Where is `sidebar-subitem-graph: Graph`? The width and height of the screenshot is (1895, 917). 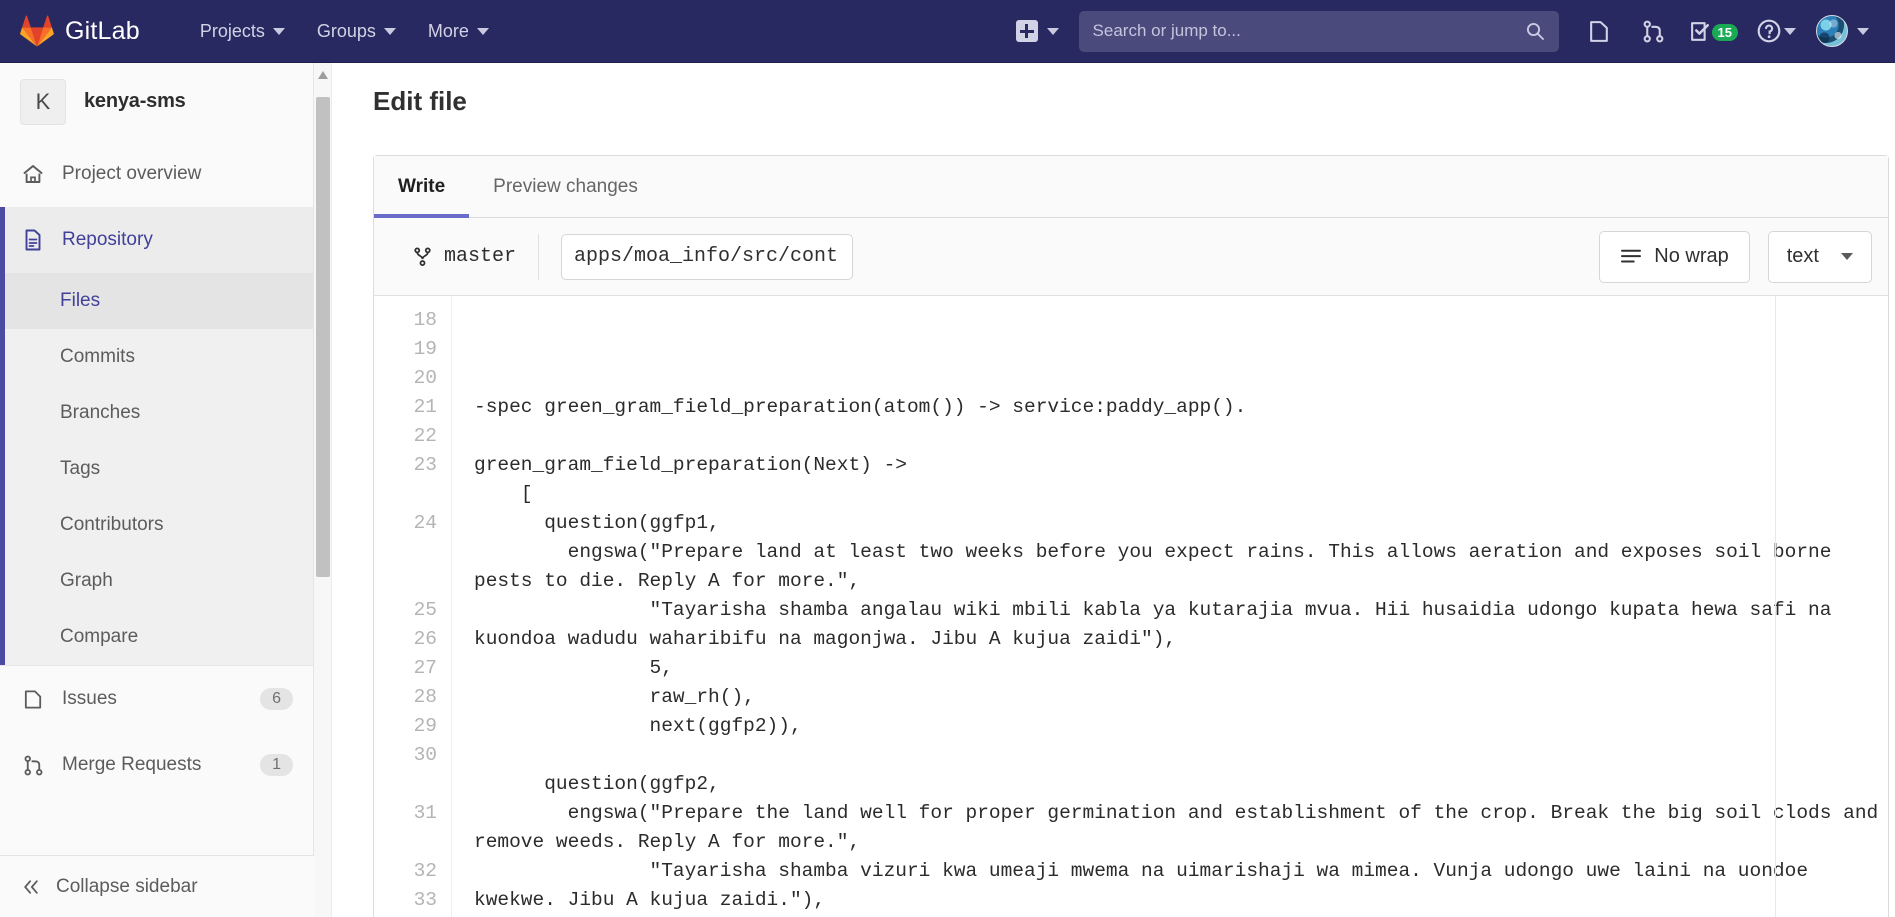 sidebar-subitem-graph: Graph is located at coordinates (156, 581).